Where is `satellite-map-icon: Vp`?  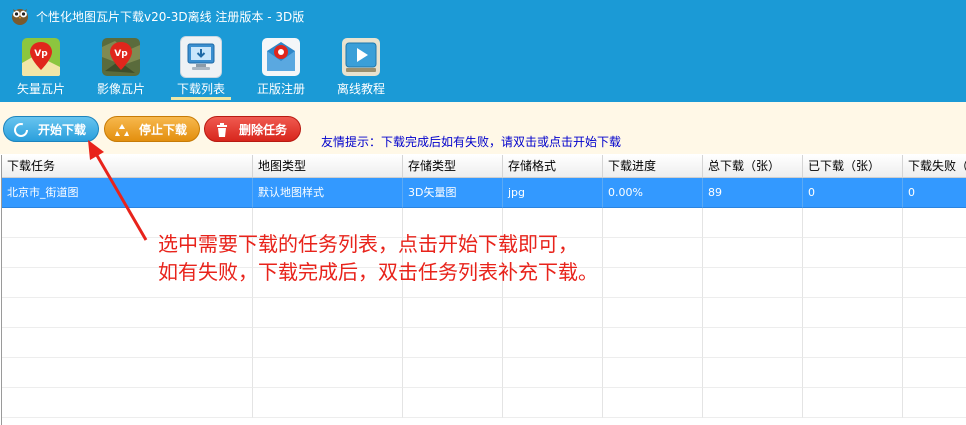 satellite-map-icon: Vp is located at coordinates (121, 57).